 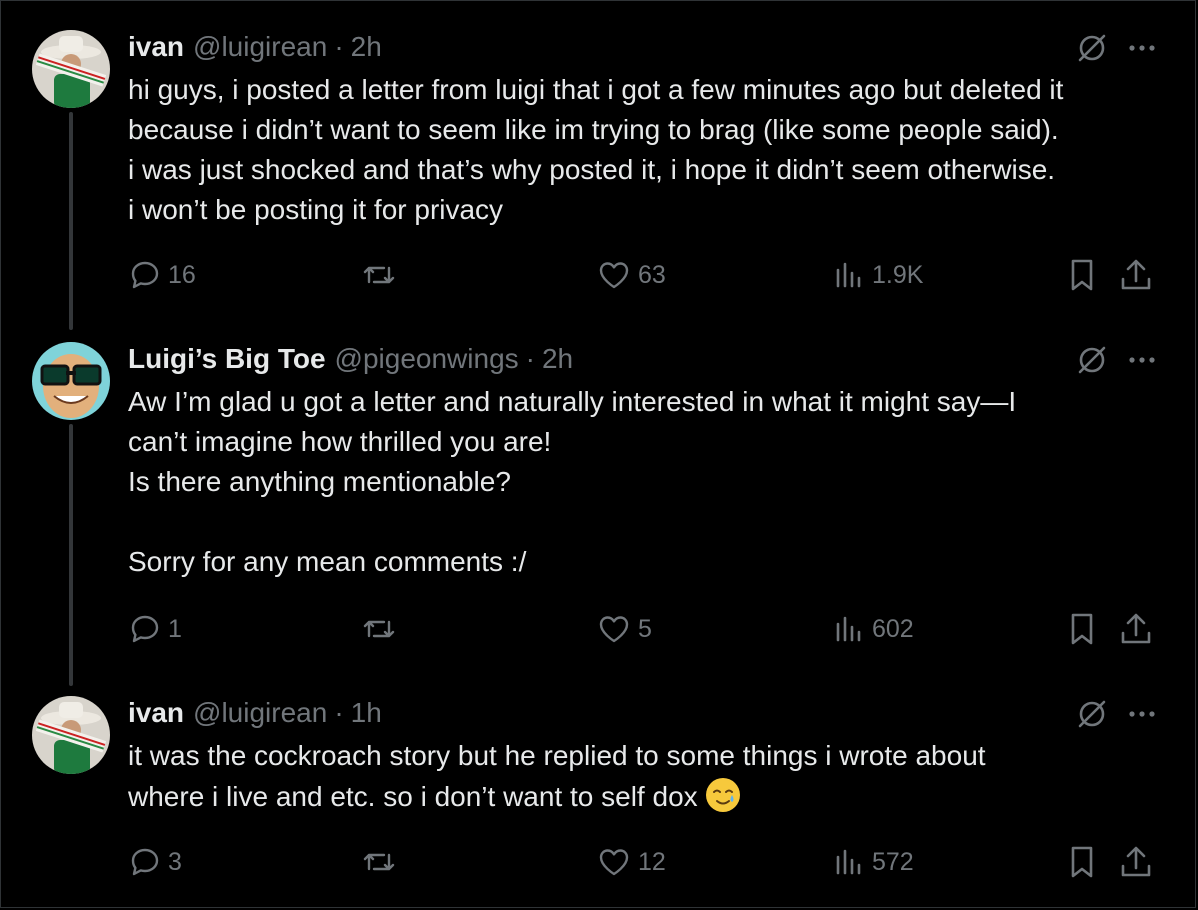 I want to click on reply-count: 3, so click(x=175, y=861).